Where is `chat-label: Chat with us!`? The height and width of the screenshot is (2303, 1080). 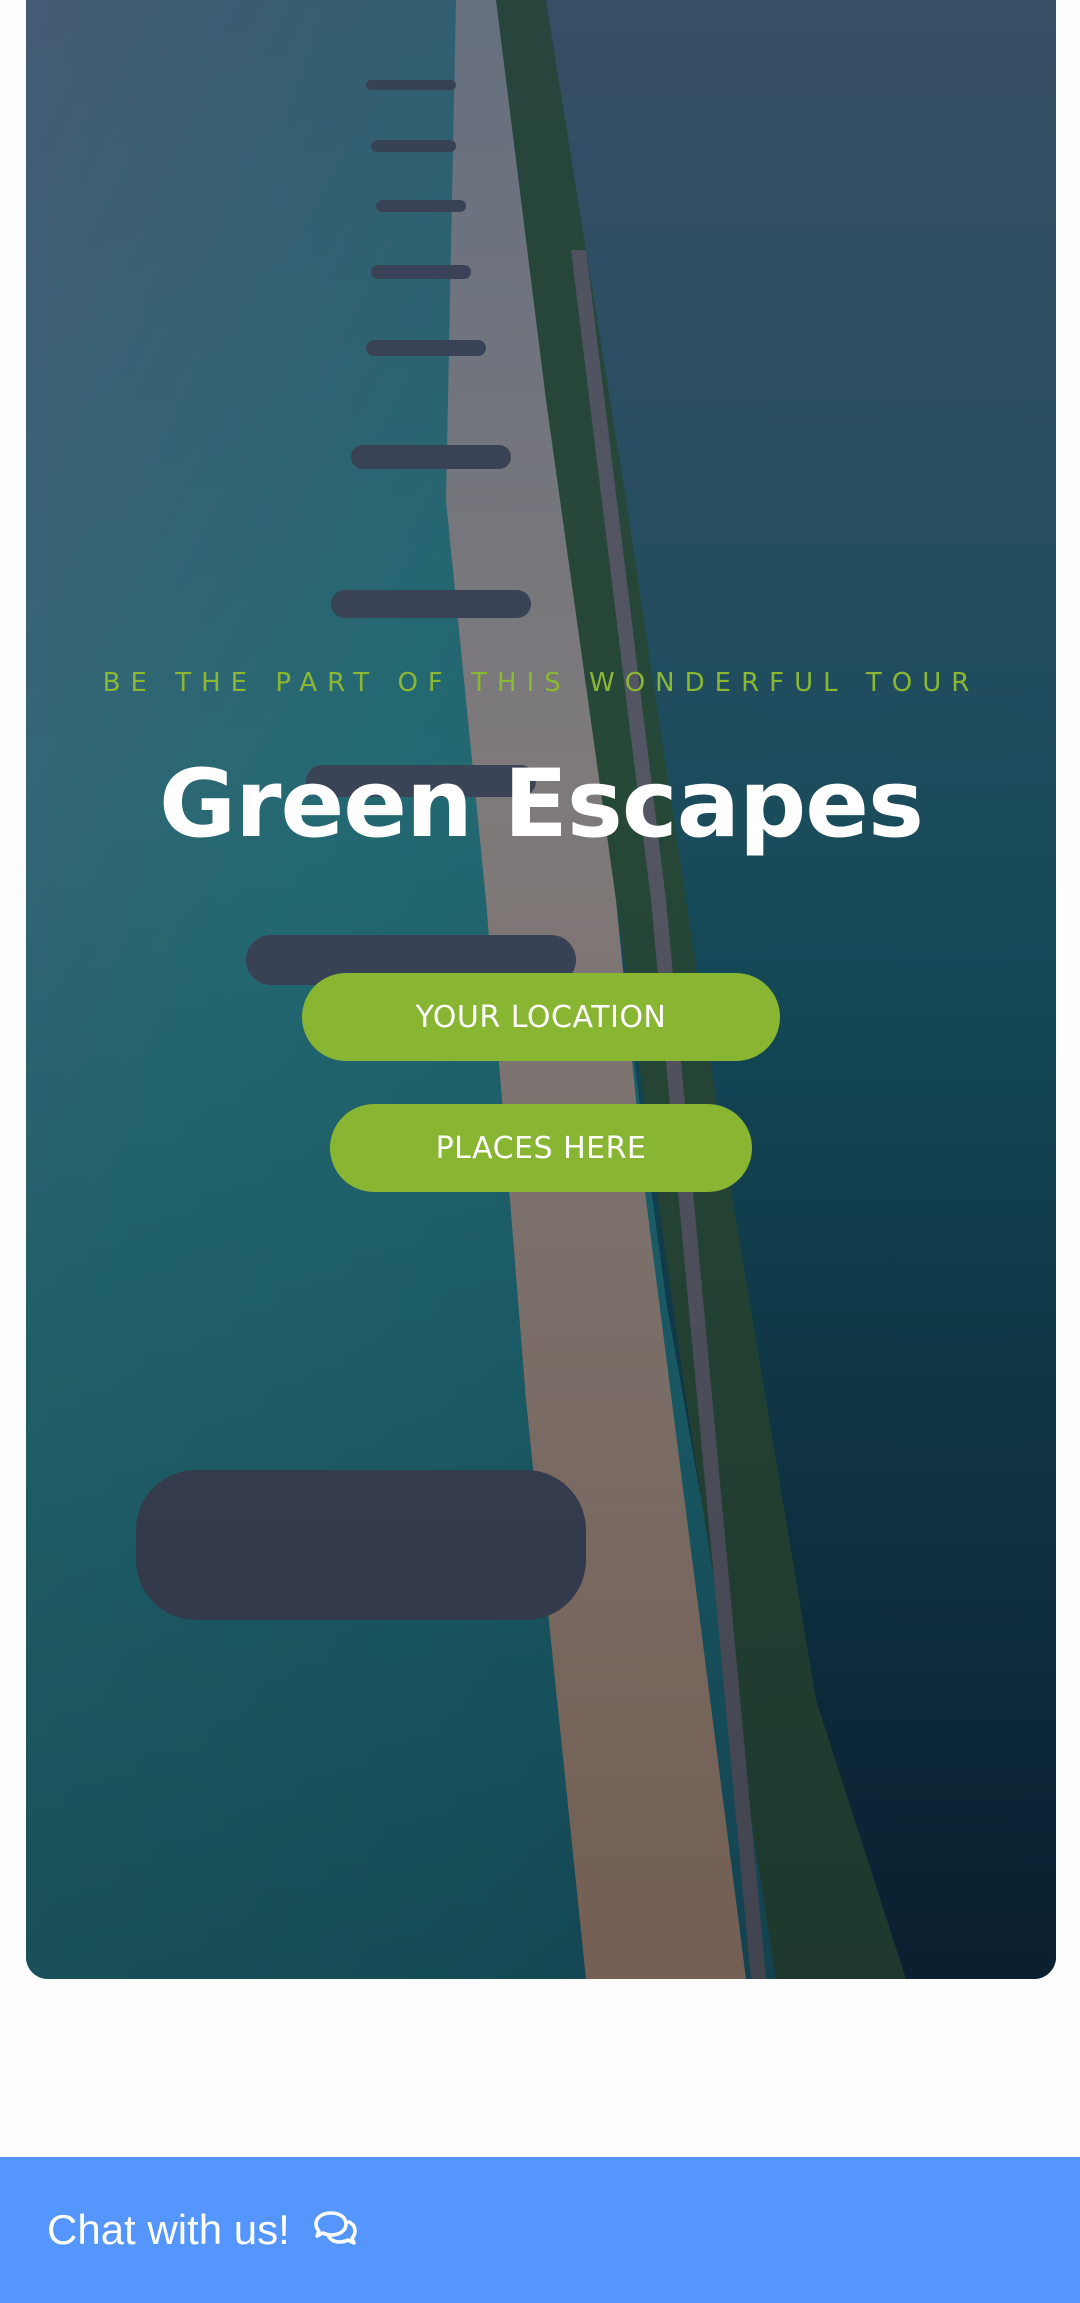
chat-label: Chat with us! is located at coordinates (168, 2229).